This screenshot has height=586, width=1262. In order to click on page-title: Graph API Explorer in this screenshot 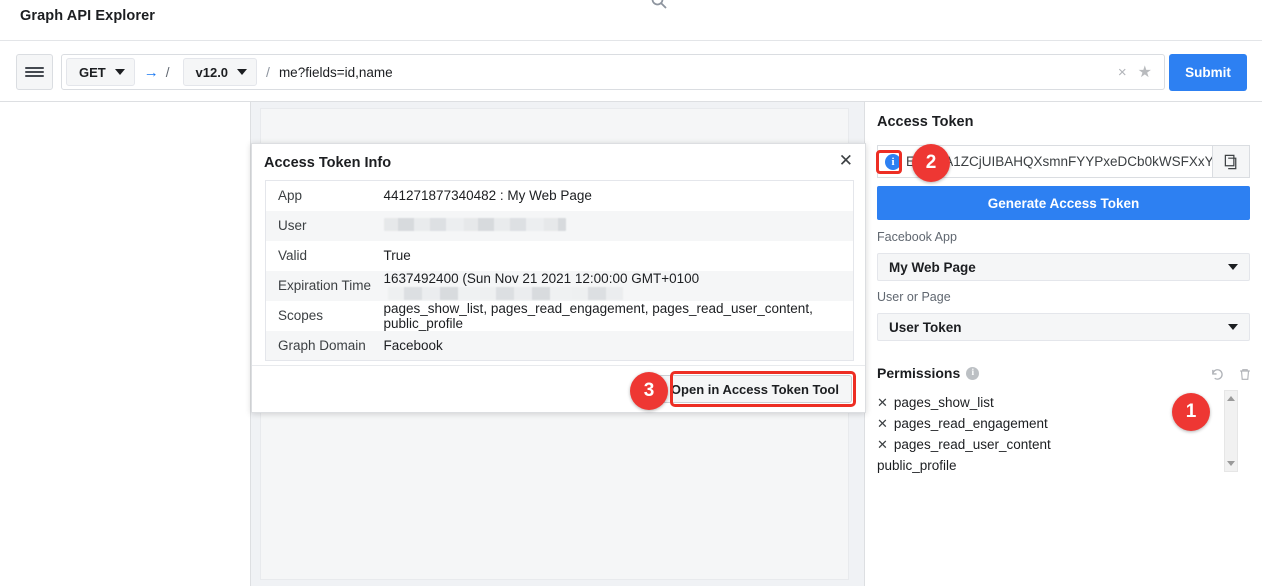, I will do `click(88, 16)`.